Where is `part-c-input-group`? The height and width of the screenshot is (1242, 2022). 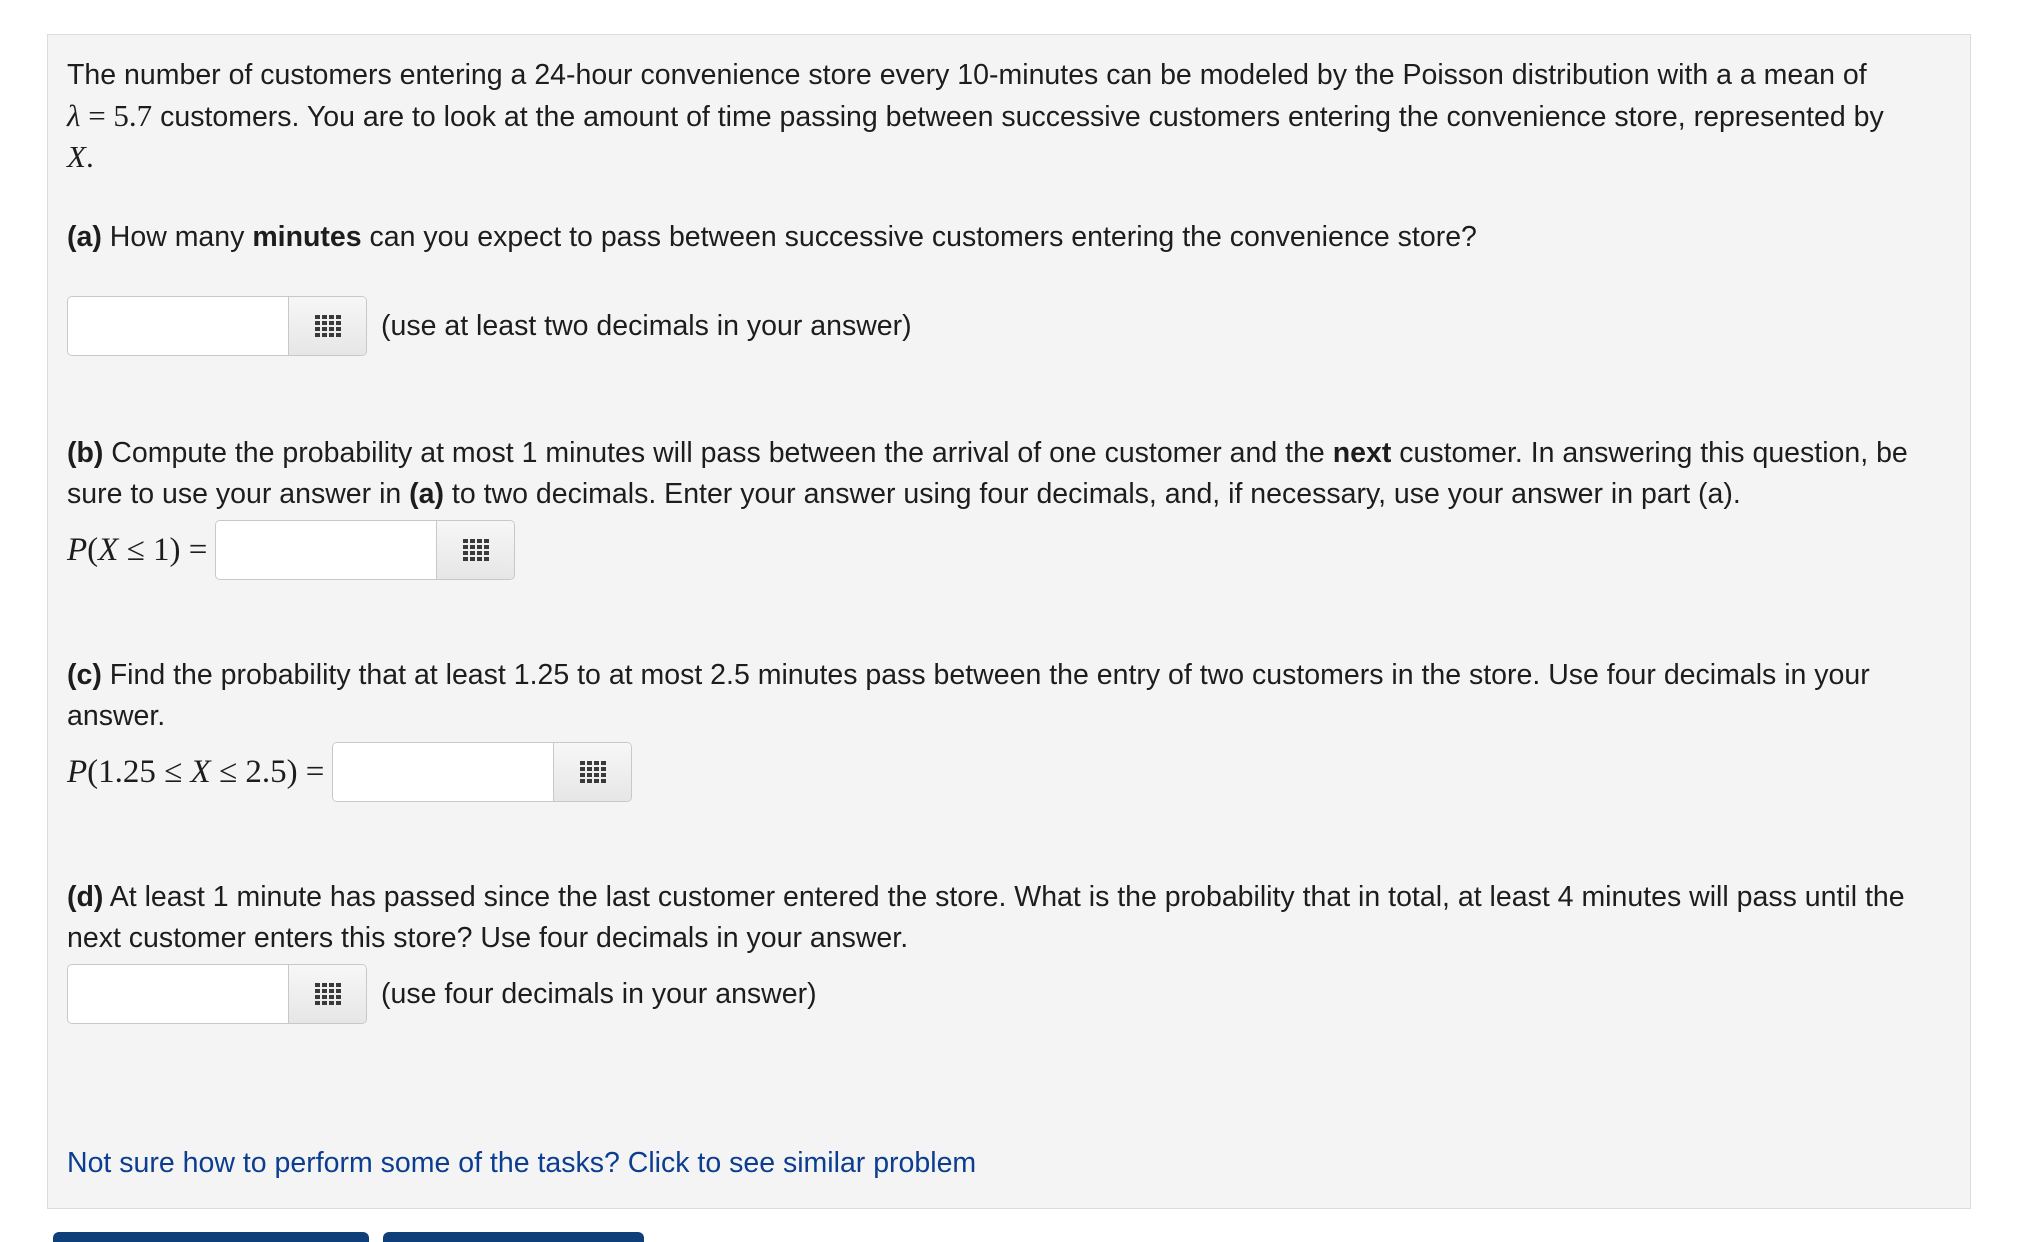
part-c-input-group is located at coordinates (482, 772).